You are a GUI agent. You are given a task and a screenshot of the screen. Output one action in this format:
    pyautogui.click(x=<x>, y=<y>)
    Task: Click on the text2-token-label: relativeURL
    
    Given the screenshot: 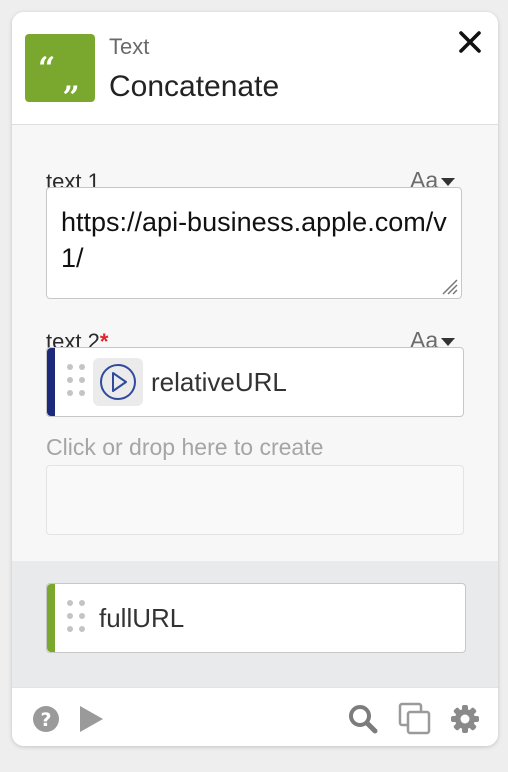 What is the action you would take?
    pyautogui.click(x=219, y=382)
    